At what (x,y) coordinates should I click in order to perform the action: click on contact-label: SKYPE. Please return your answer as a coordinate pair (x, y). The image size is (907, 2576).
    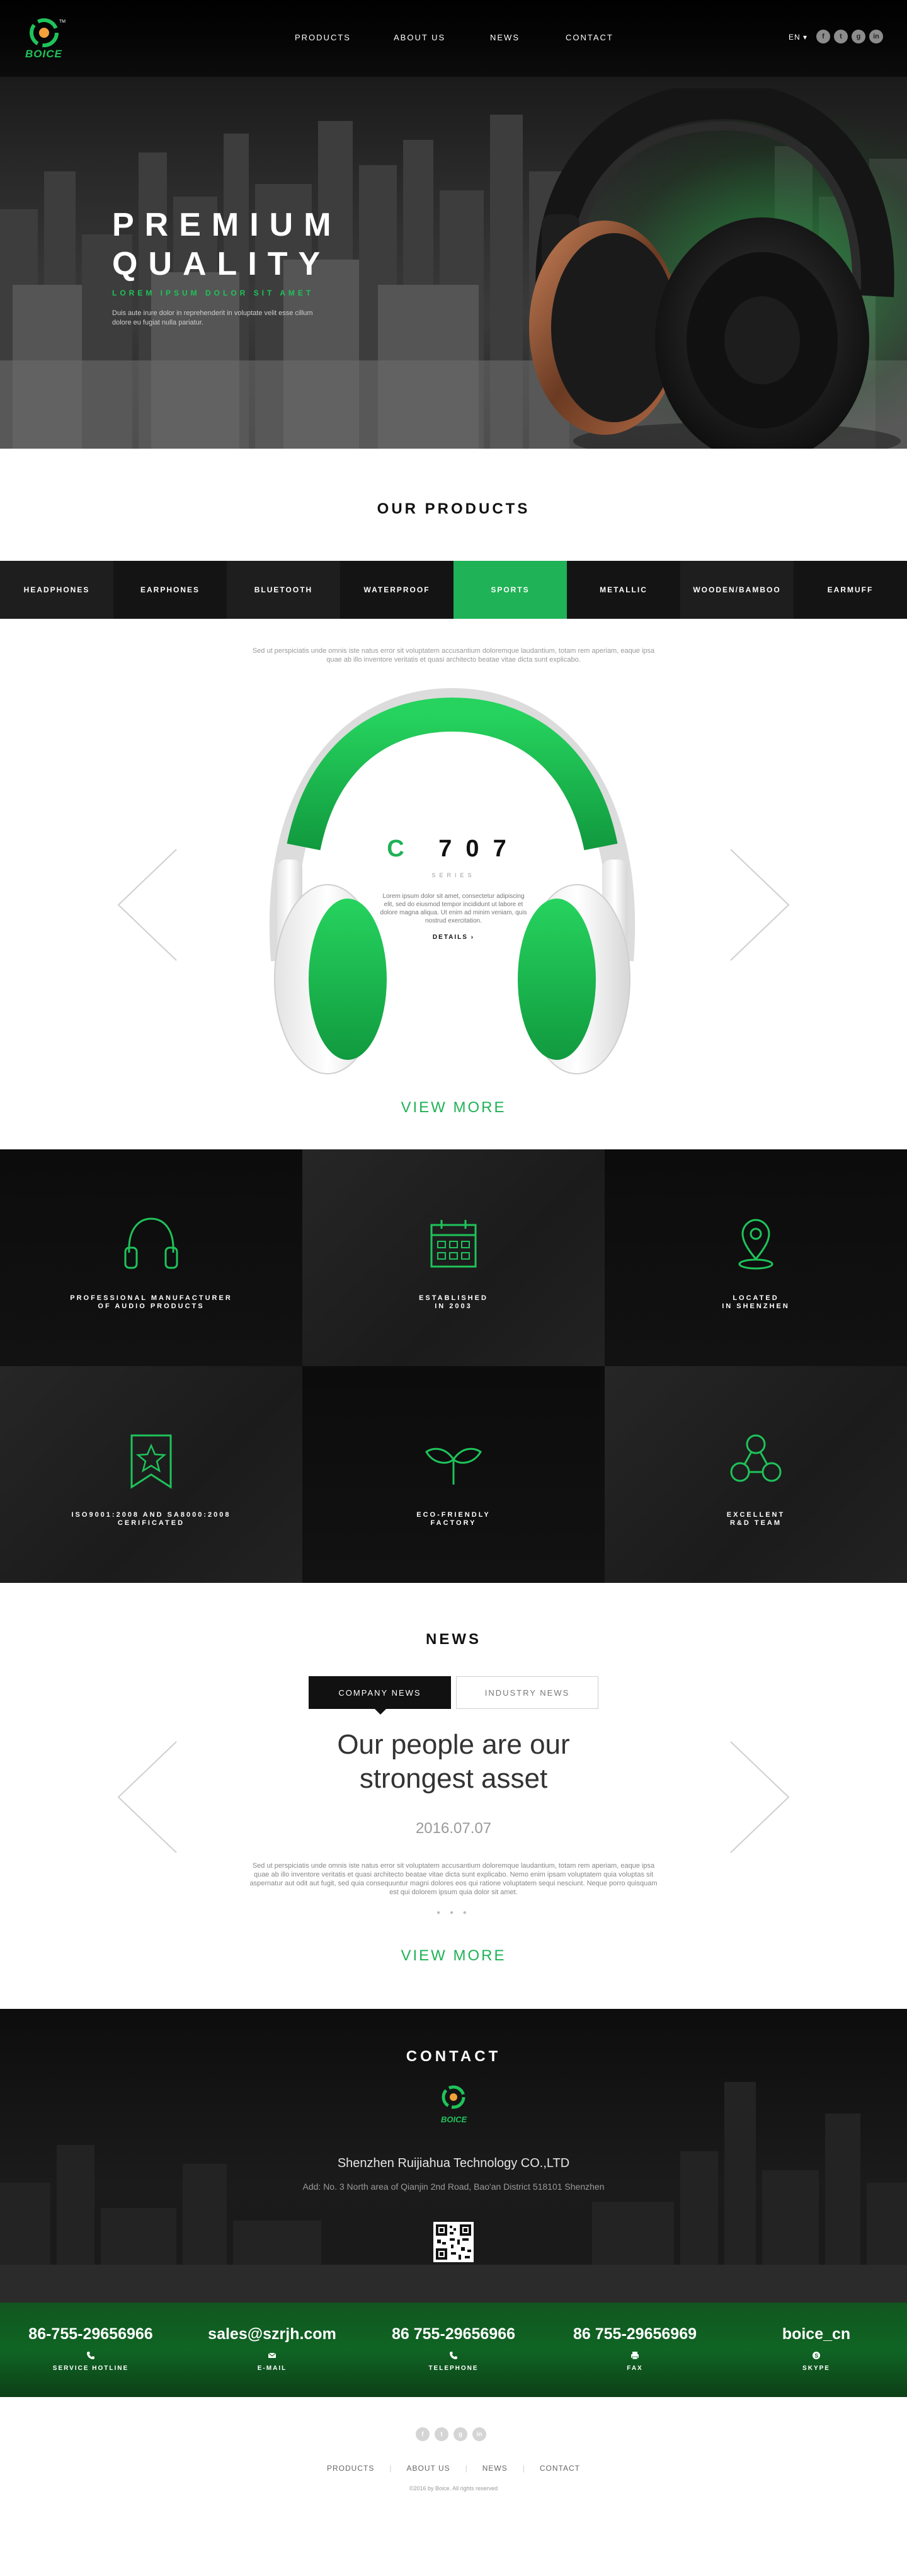
    Looking at the image, I should click on (816, 2368).